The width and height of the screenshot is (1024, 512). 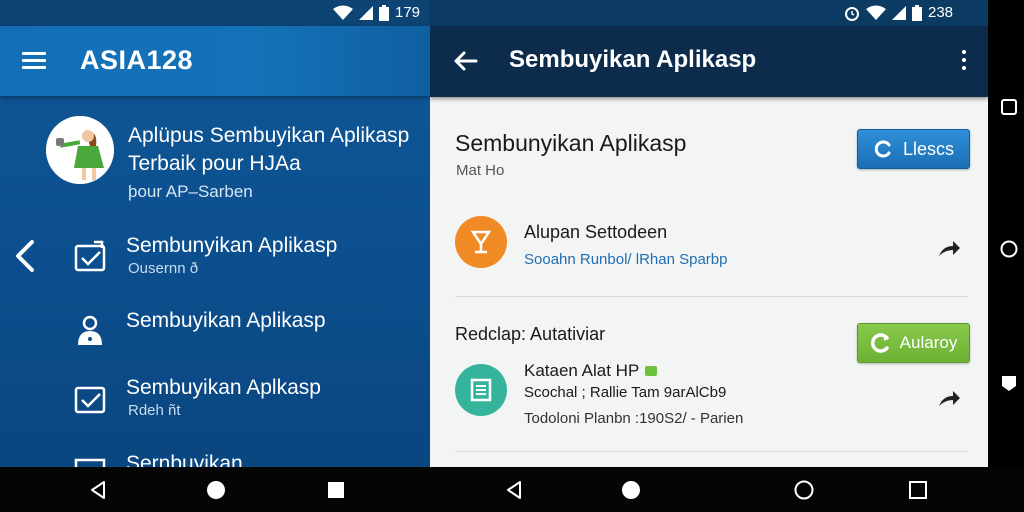 What do you see at coordinates (530, 334) in the screenshot?
I see `section-label: Redclap: Autativiar` at bounding box center [530, 334].